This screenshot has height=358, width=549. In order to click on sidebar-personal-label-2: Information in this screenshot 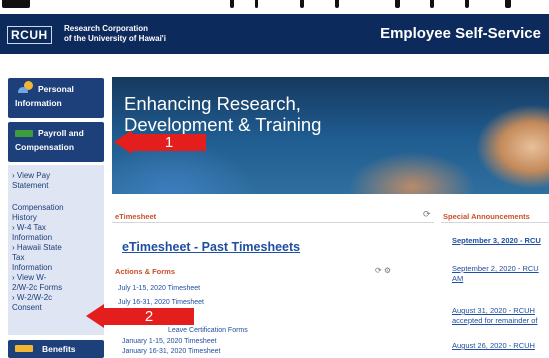, I will do `click(38, 103)`.